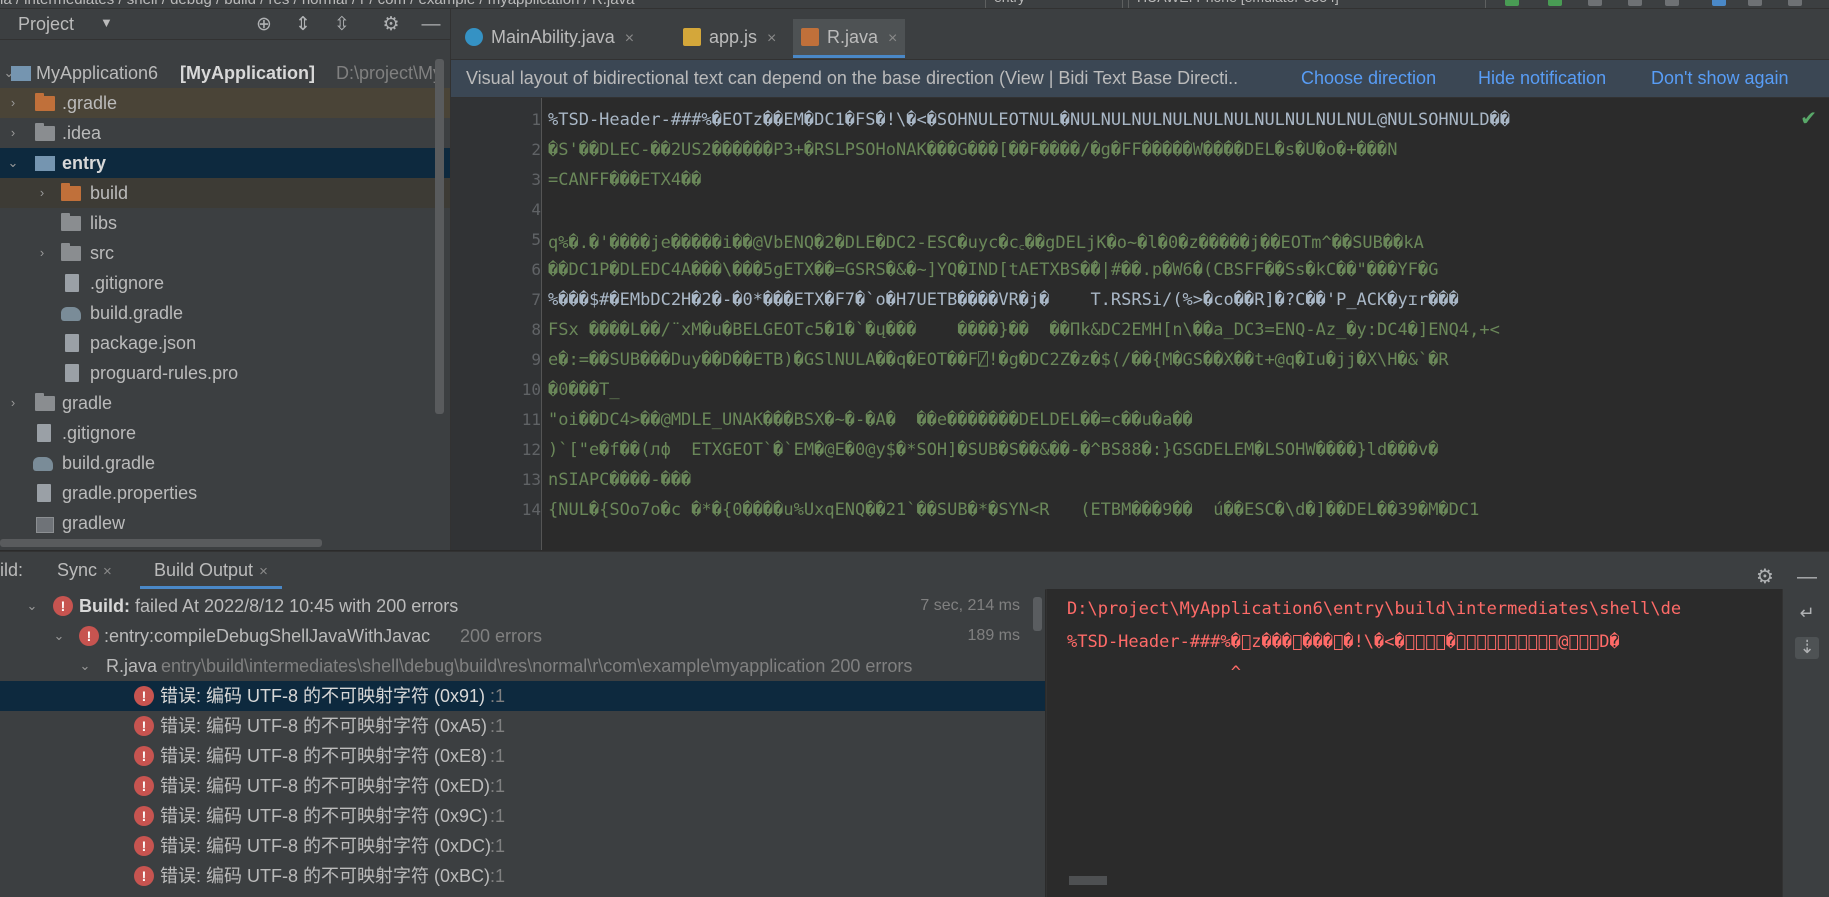 This screenshot has width=1829, height=897. What do you see at coordinates (225, 373) in the screenshot?
I see `tree-item-proguard: proguard-rules.pro` at bounding box center [225, 373].